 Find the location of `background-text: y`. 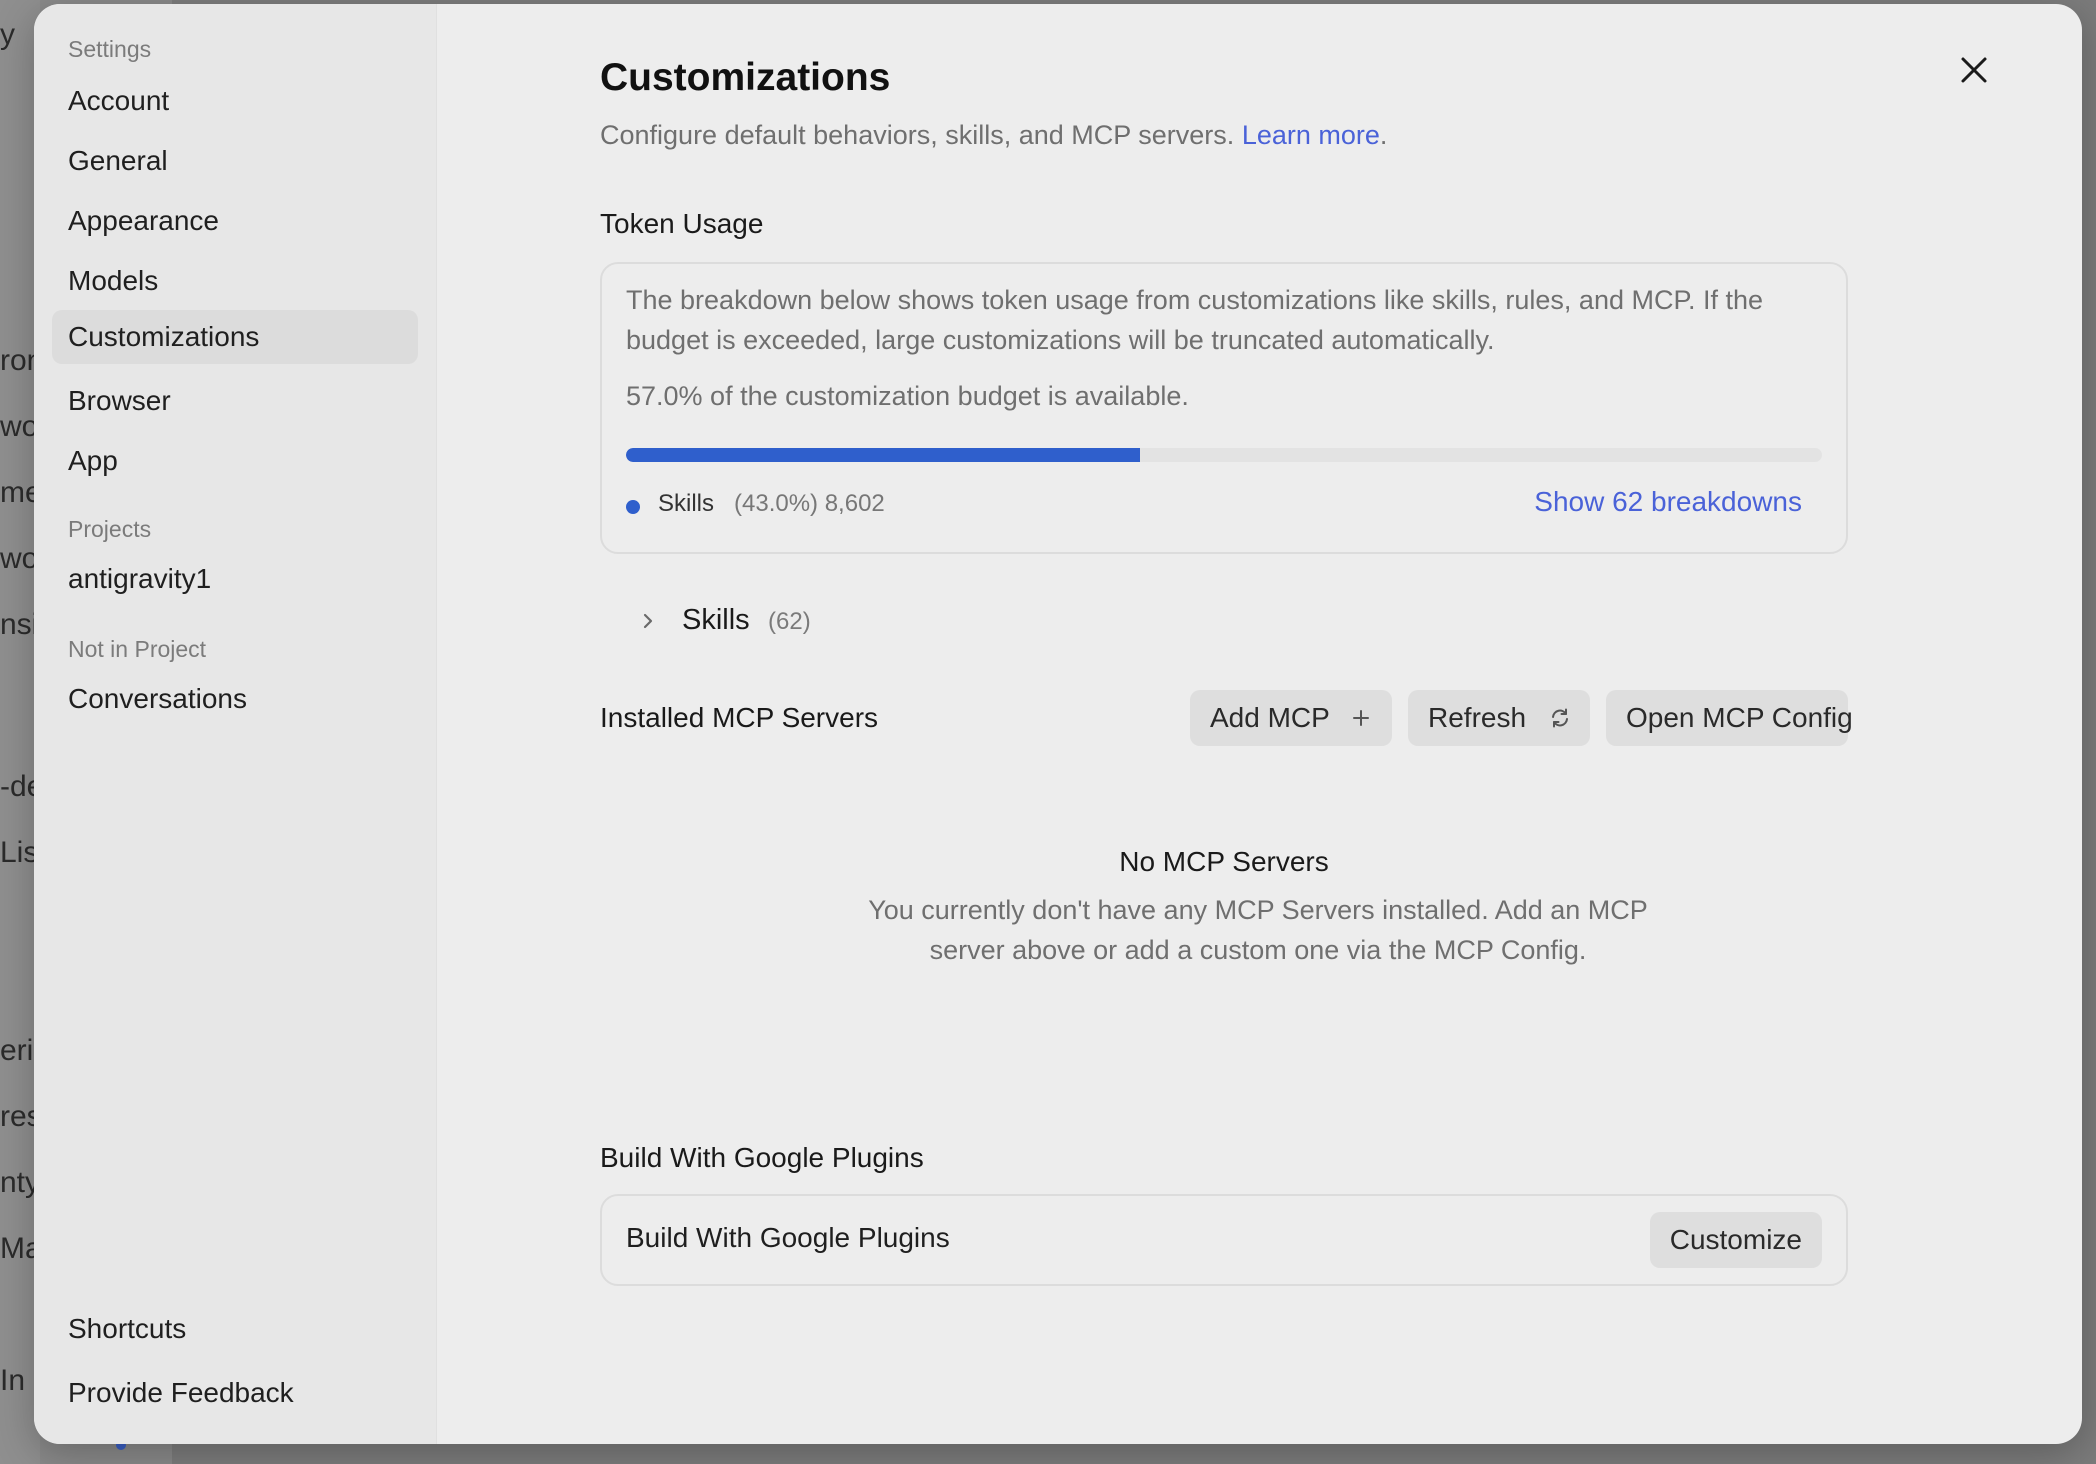

background-text: y is located at coordinates (7, 34).